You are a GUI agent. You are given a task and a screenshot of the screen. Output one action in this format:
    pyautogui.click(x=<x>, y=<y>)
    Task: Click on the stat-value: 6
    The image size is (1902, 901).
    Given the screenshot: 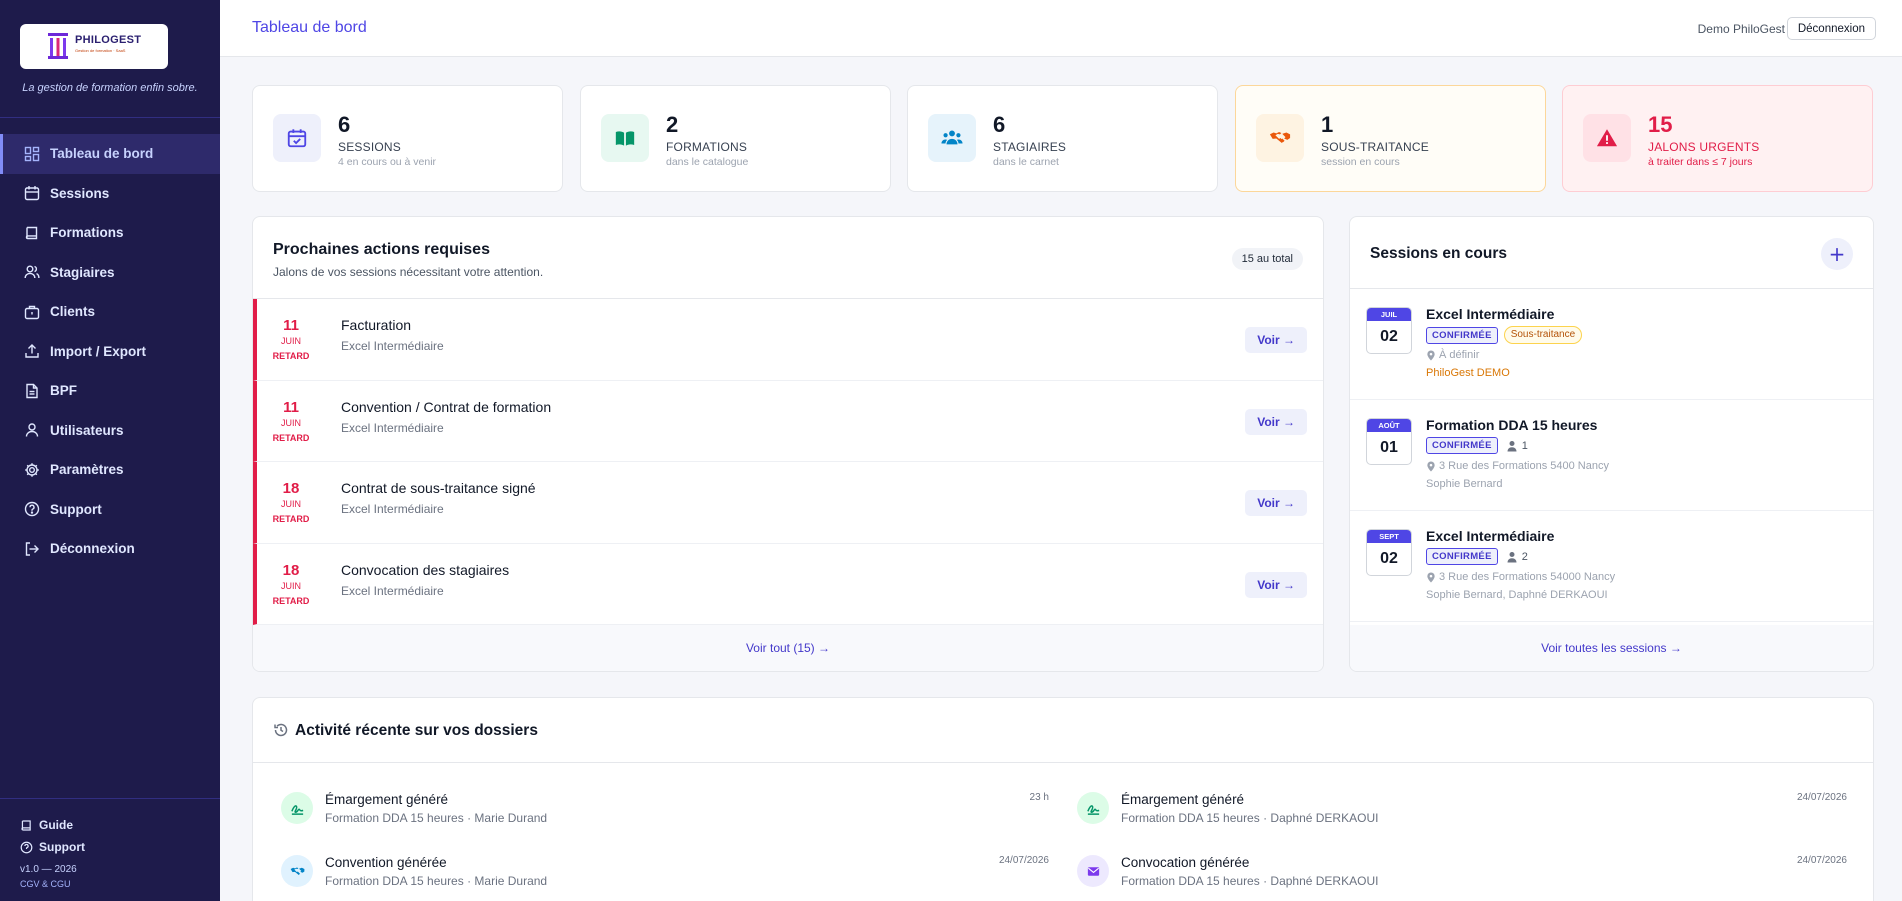 What is the action you would take?
    pyautogui.click(x=999, y=124)
    